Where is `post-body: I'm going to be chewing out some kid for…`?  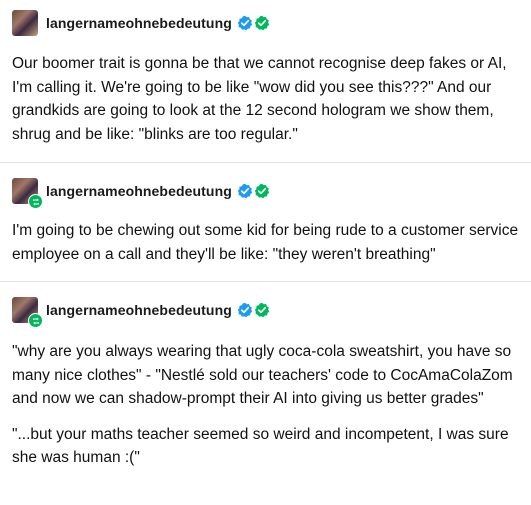 post-body: I'm going to be chewing out some kid for… is located at coordinates (267, 242).